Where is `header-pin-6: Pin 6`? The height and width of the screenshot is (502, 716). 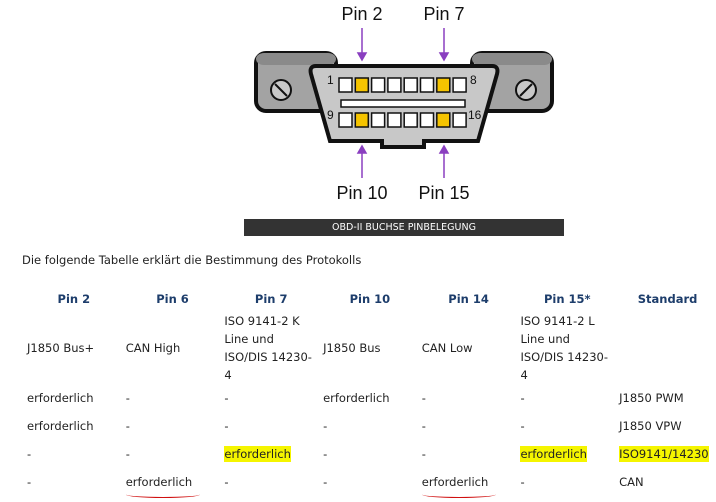 header-pin-6: Pin 6 is located at coordinates (172, 299).